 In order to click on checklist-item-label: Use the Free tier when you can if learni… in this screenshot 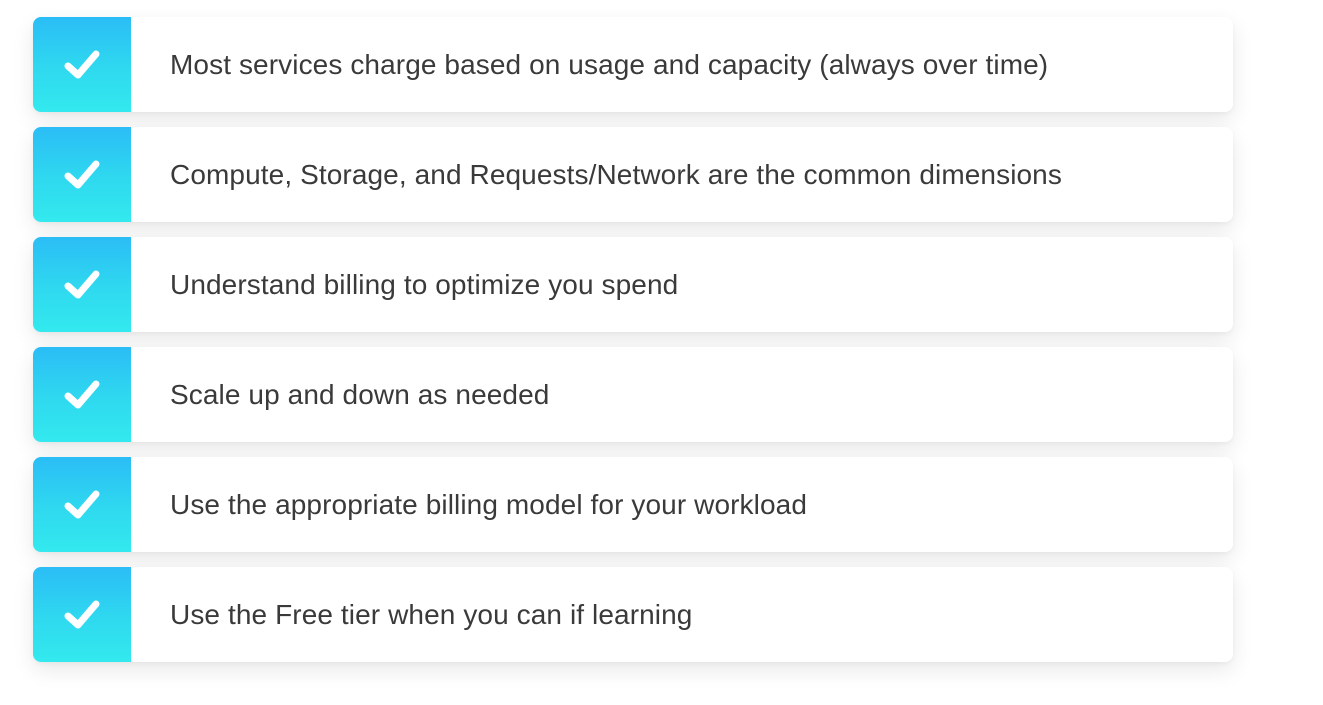, I will do `click(431, 614)`.